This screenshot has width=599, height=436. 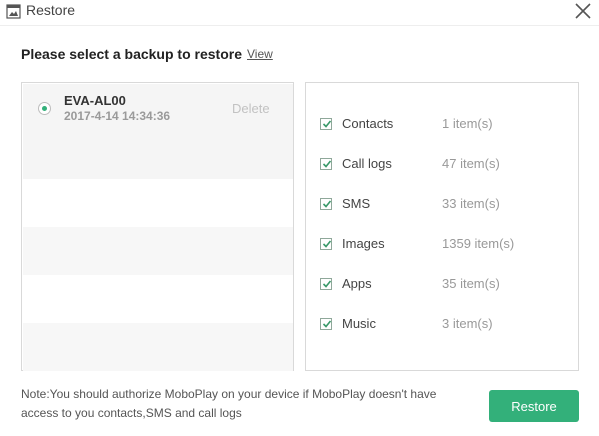 What do you see at coordinates (471, 283) in the screenshot?
I see `category-count: 35 item(s)` at bounding box center [471, 283].